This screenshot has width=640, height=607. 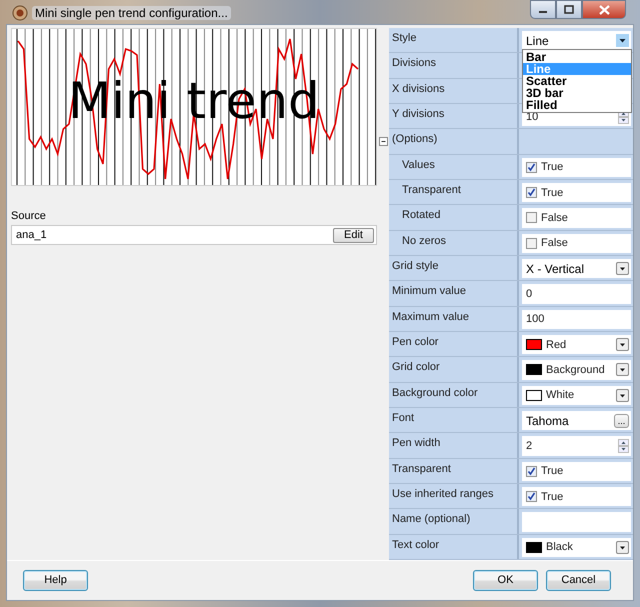 I want to click on property-label: Pen width, so click(x=454, y=445).